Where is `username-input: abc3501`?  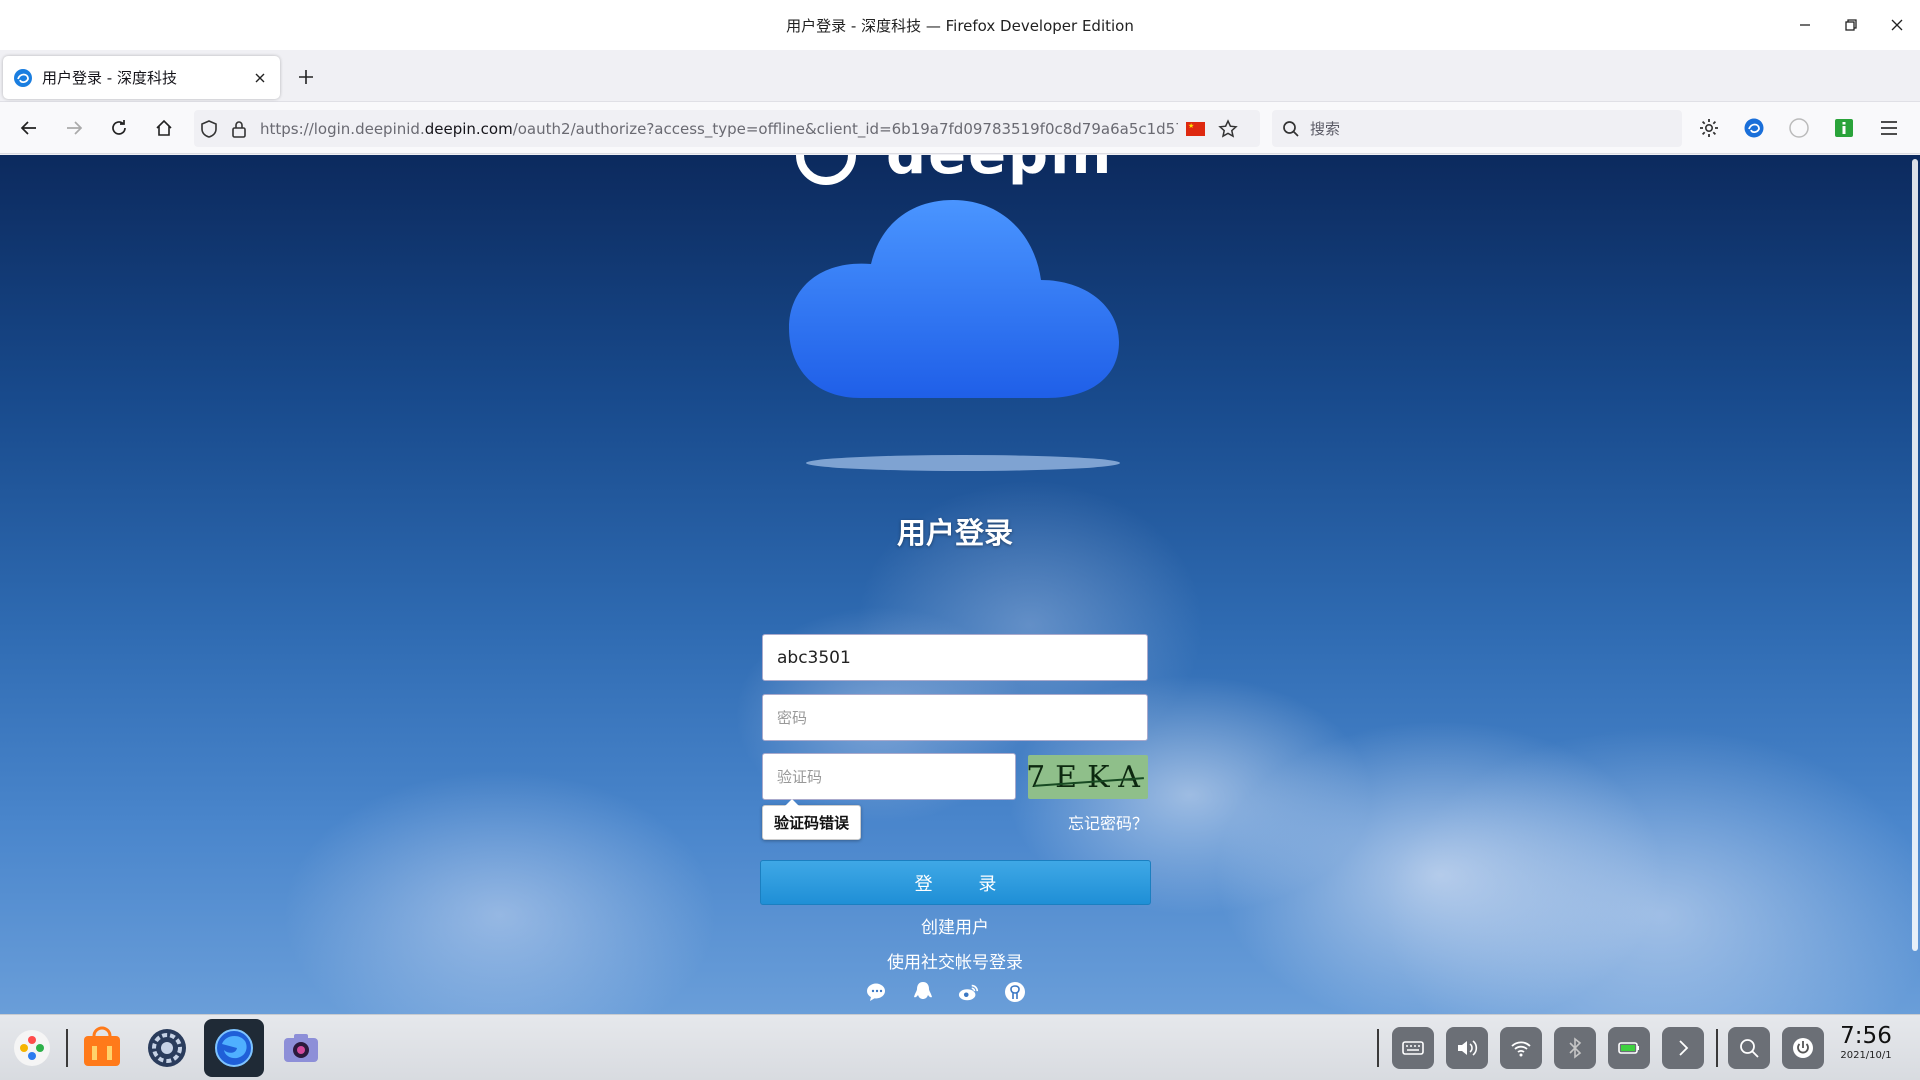
username-input: abc3501 is located at coordinates (955, 657).